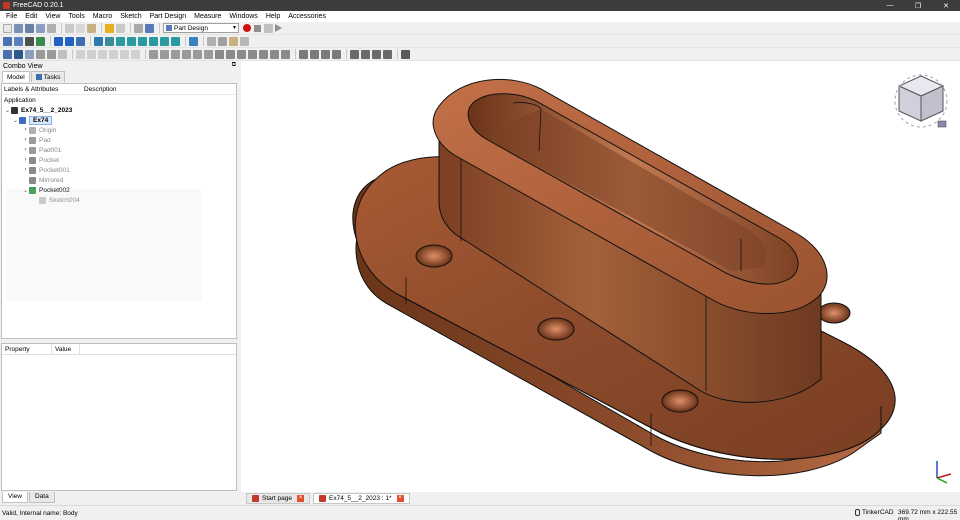 This screenshot has height=520, width=960. Describe the element at coordinates (168, 16) in the screenshot. I see `menu-part-design: Part Design` at that location.